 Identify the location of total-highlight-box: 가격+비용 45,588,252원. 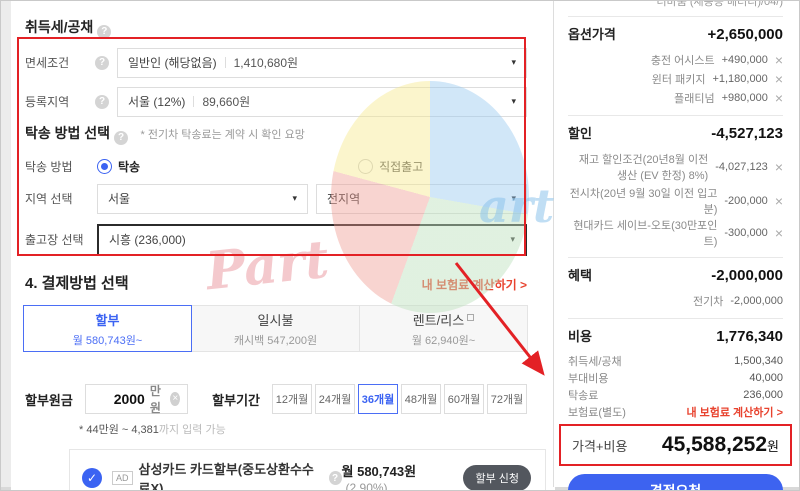
(675, 445).